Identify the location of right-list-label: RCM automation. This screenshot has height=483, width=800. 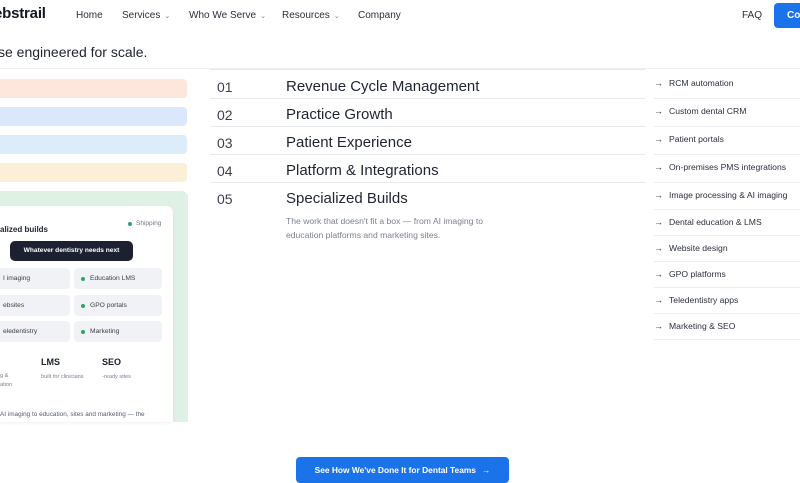
(701, 83).